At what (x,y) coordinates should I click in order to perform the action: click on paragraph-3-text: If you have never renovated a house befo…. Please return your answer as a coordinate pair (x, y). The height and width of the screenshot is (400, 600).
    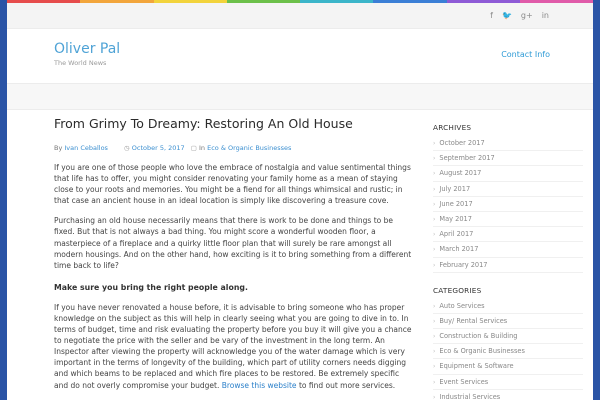
    Looking at the image, I should click on (233, 346).